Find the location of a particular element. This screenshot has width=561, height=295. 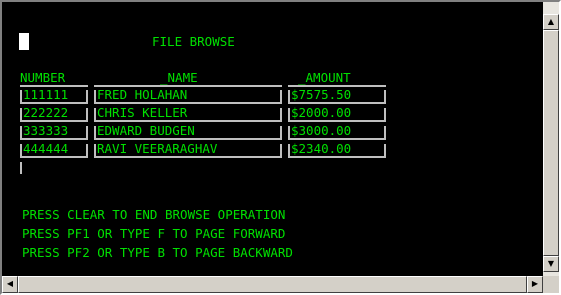

table-row-amount-field: $3000.00 is located at coordinates (337, 131).